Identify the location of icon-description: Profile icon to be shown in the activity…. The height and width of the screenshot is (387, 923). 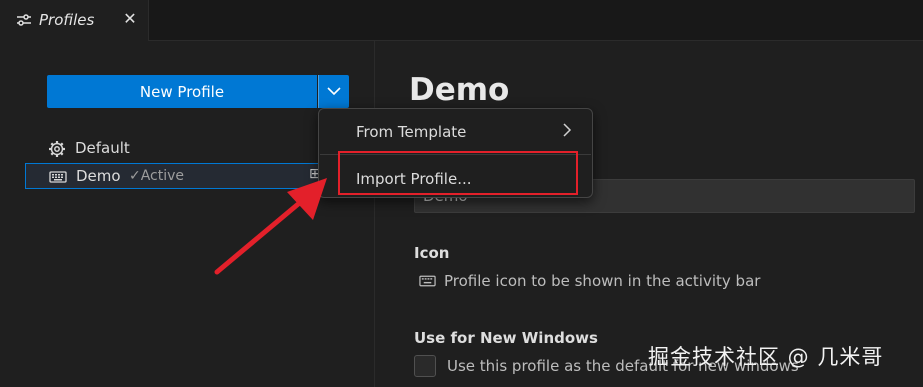
(602, 281).